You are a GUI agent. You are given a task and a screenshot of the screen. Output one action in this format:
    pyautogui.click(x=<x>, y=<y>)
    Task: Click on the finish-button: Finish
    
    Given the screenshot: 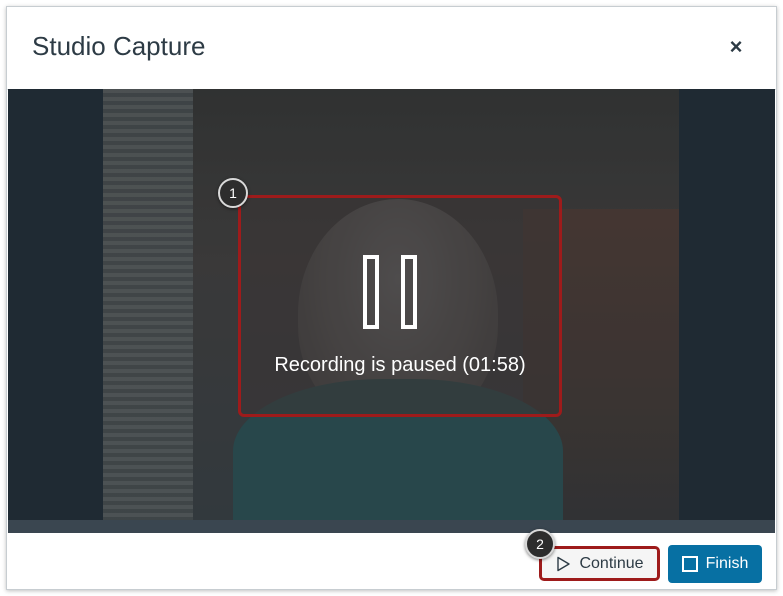 What is the action you would take?
    pyautogui.click(x=715, y=564)
    